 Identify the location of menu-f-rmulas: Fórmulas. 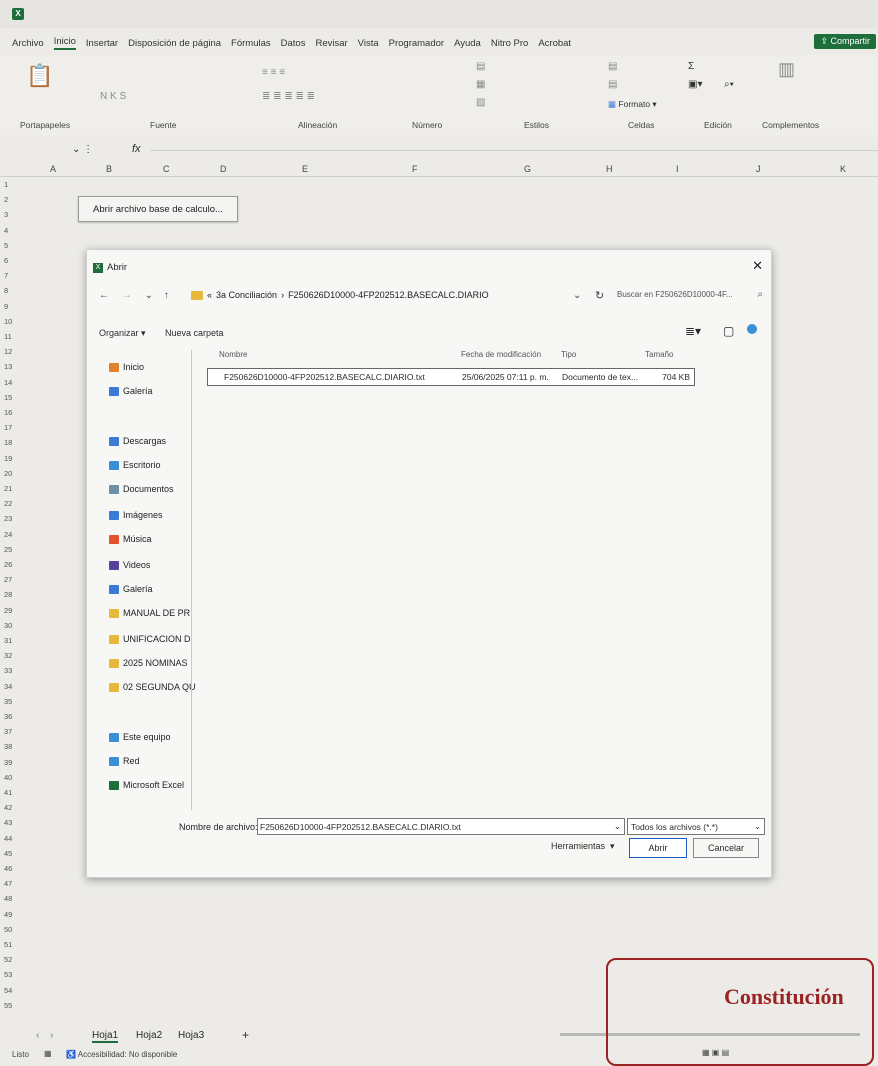
(251, 43).